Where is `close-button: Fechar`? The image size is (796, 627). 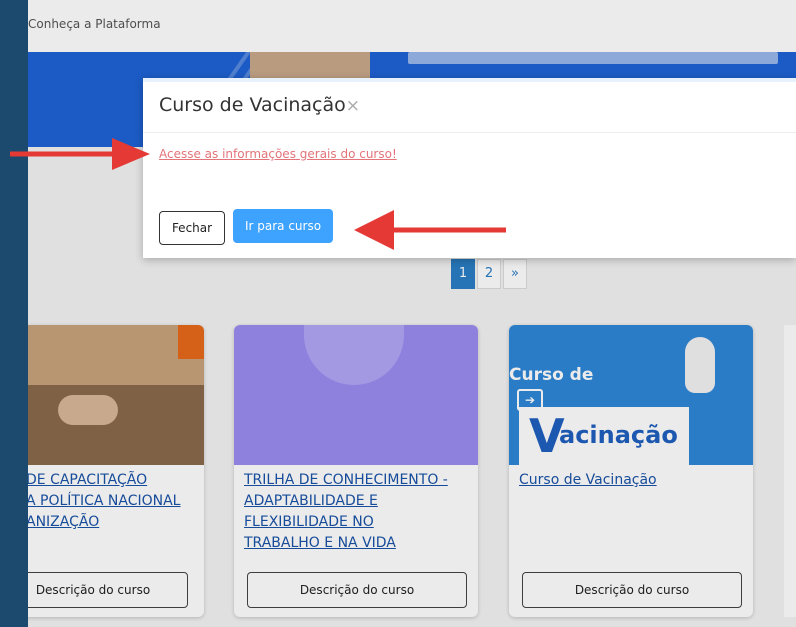
close-button: Fechar is located at coordinates (192, 228).